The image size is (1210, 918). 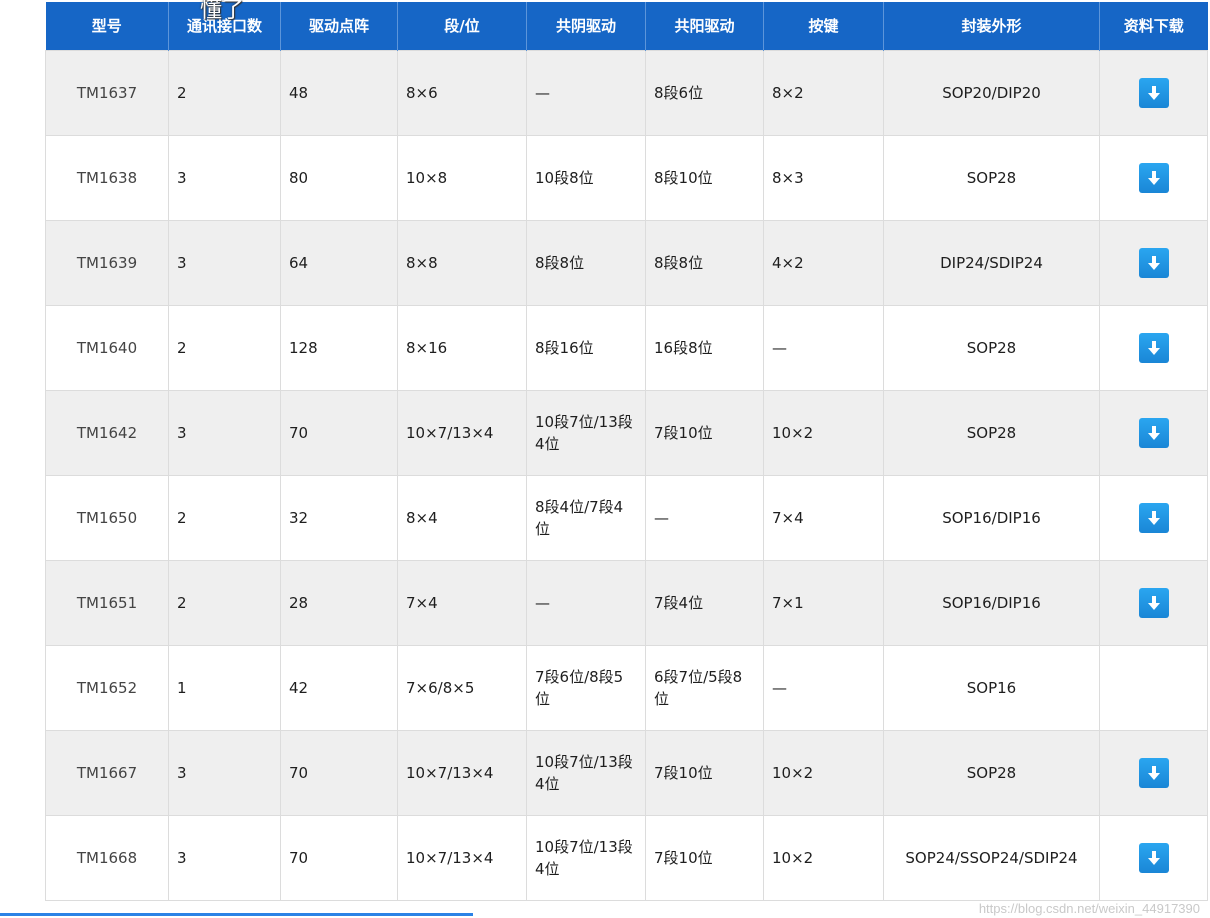 What do you see at coordinates (991, 687) in the screenshot?
I see `cell-package: SOP16` at bounding box center [991, 687].